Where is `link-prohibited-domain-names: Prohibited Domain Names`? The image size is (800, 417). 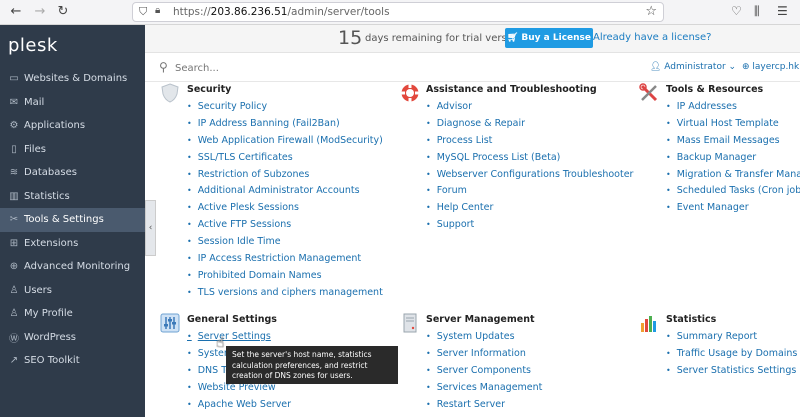
link-prohibited-domain-names: Prohibited Domain Names is located at coordinates (285, 275).